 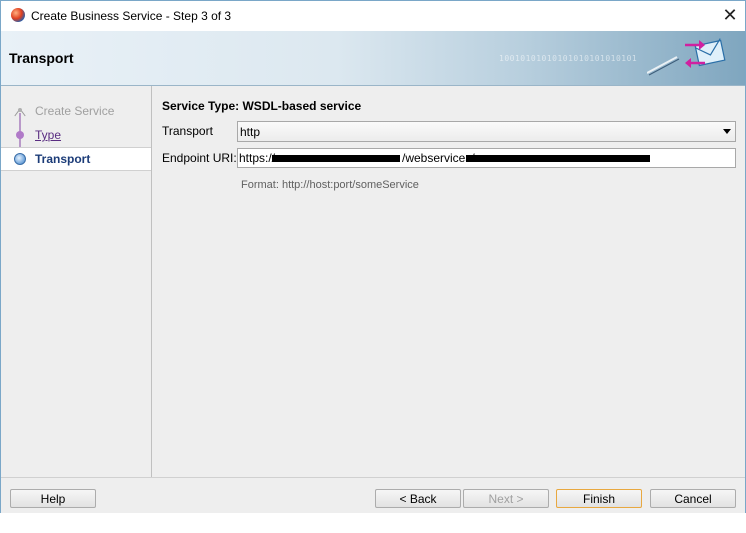 What do you see at coordinates (199, 158) in the screenshot?
I see `endpoint-uri-label: Endpoint URI:` at bounding box center [199, 158].